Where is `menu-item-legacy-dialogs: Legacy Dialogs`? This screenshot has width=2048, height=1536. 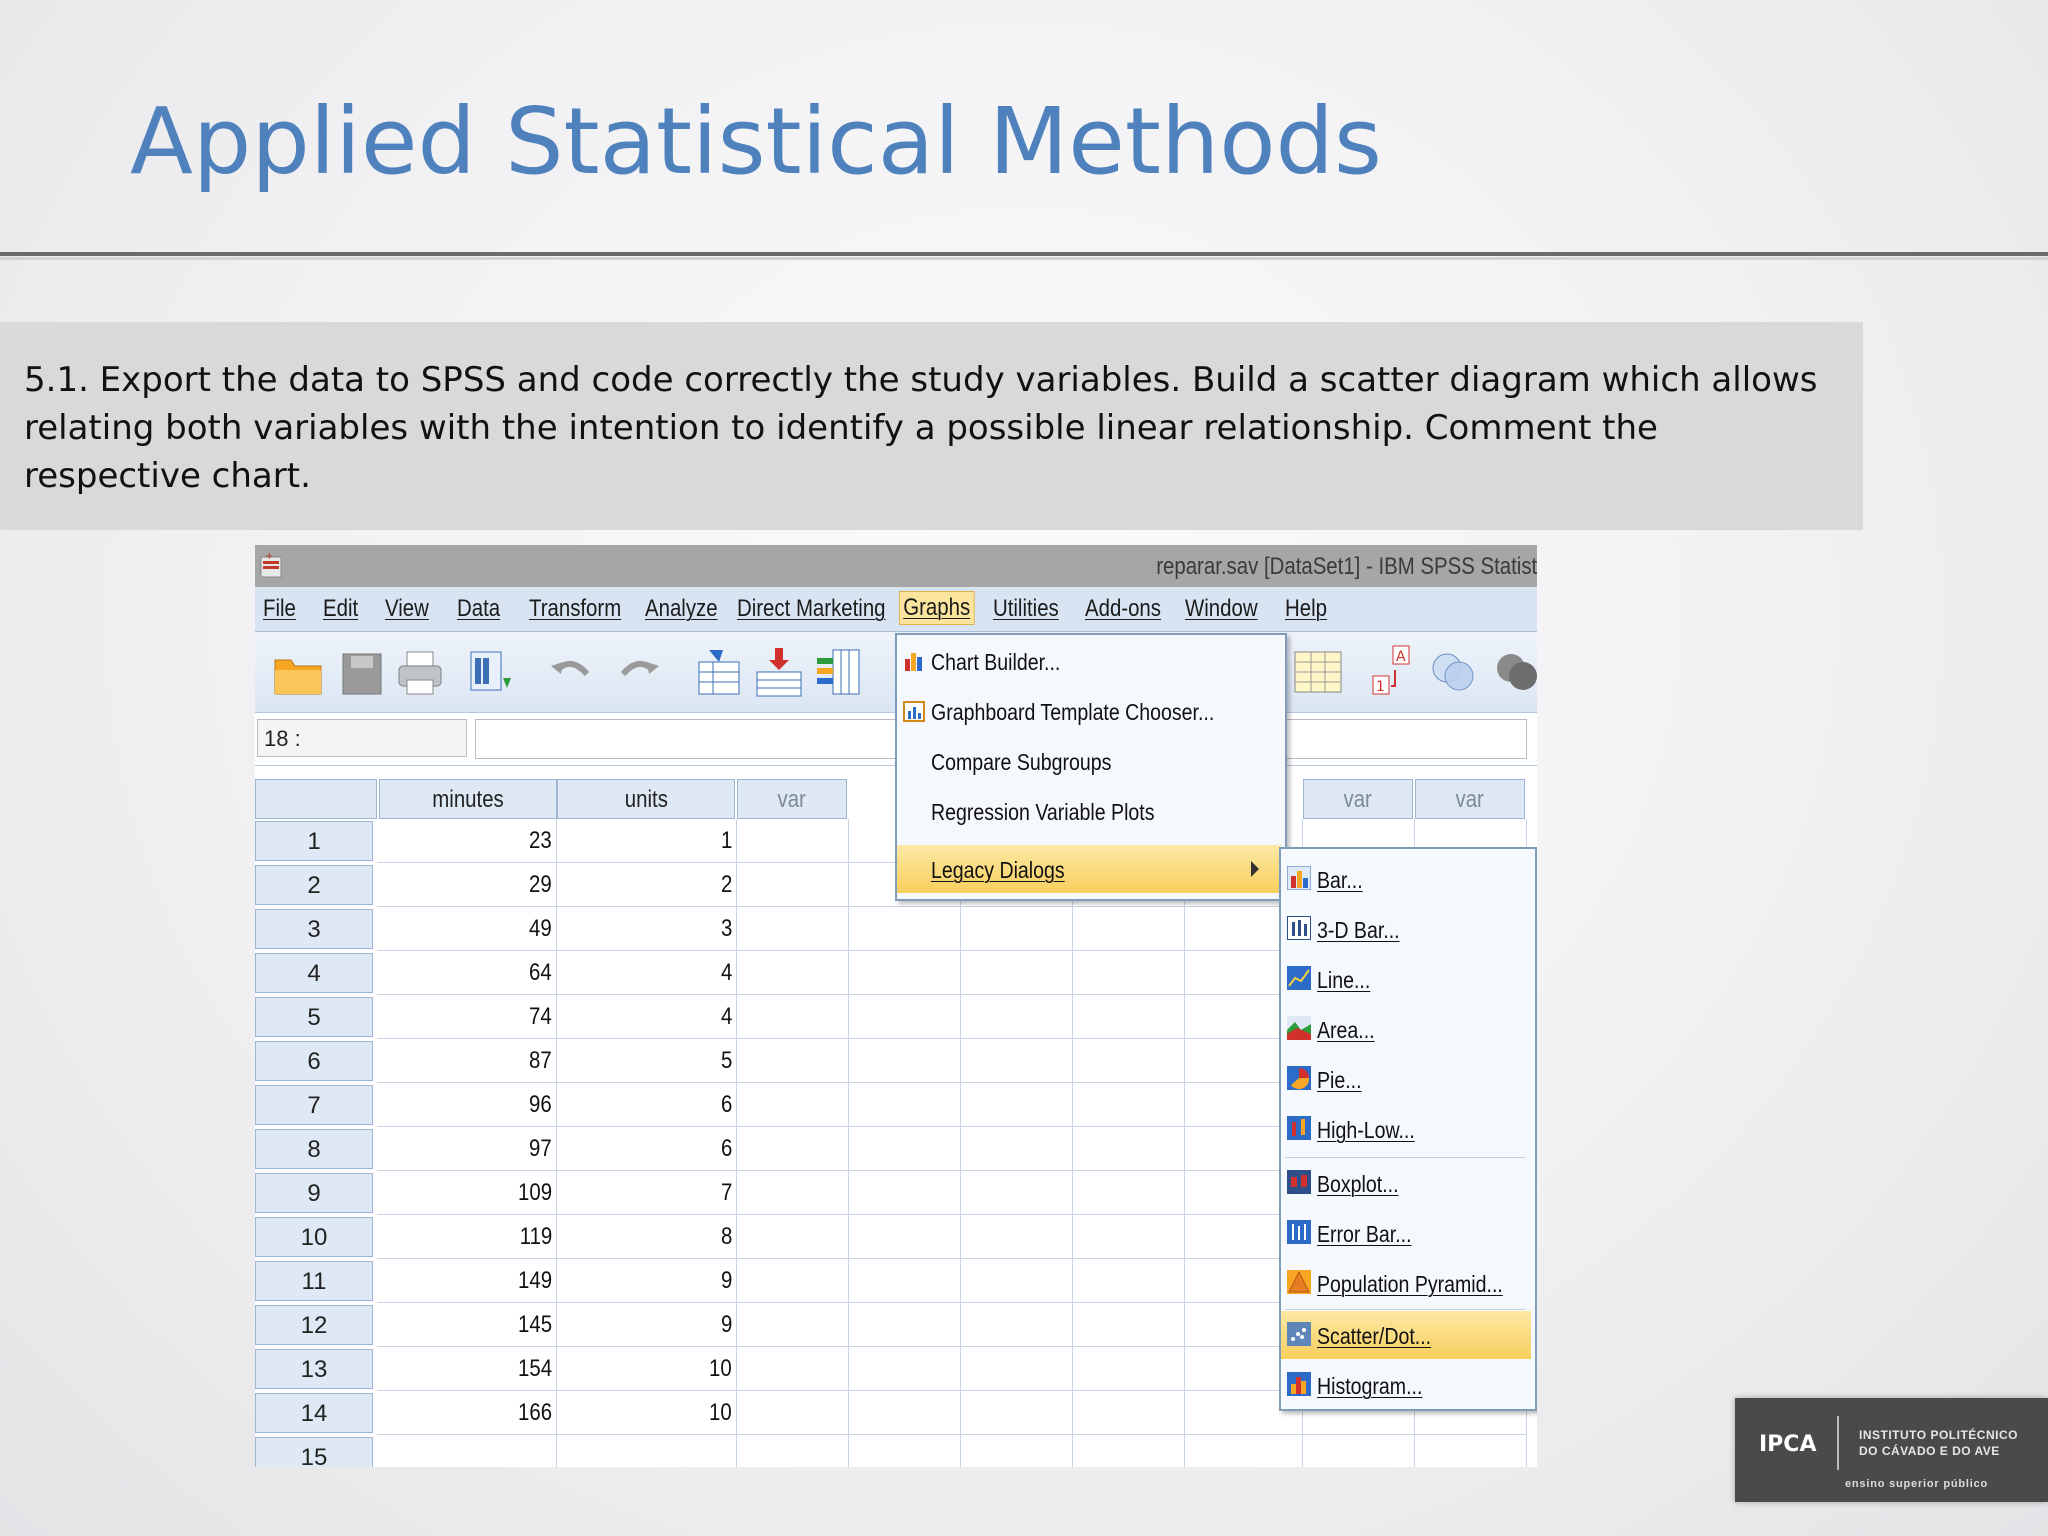 menu-item-legacy-dialogs: Legacy Dialogs is located at coordinates (1089, 869).